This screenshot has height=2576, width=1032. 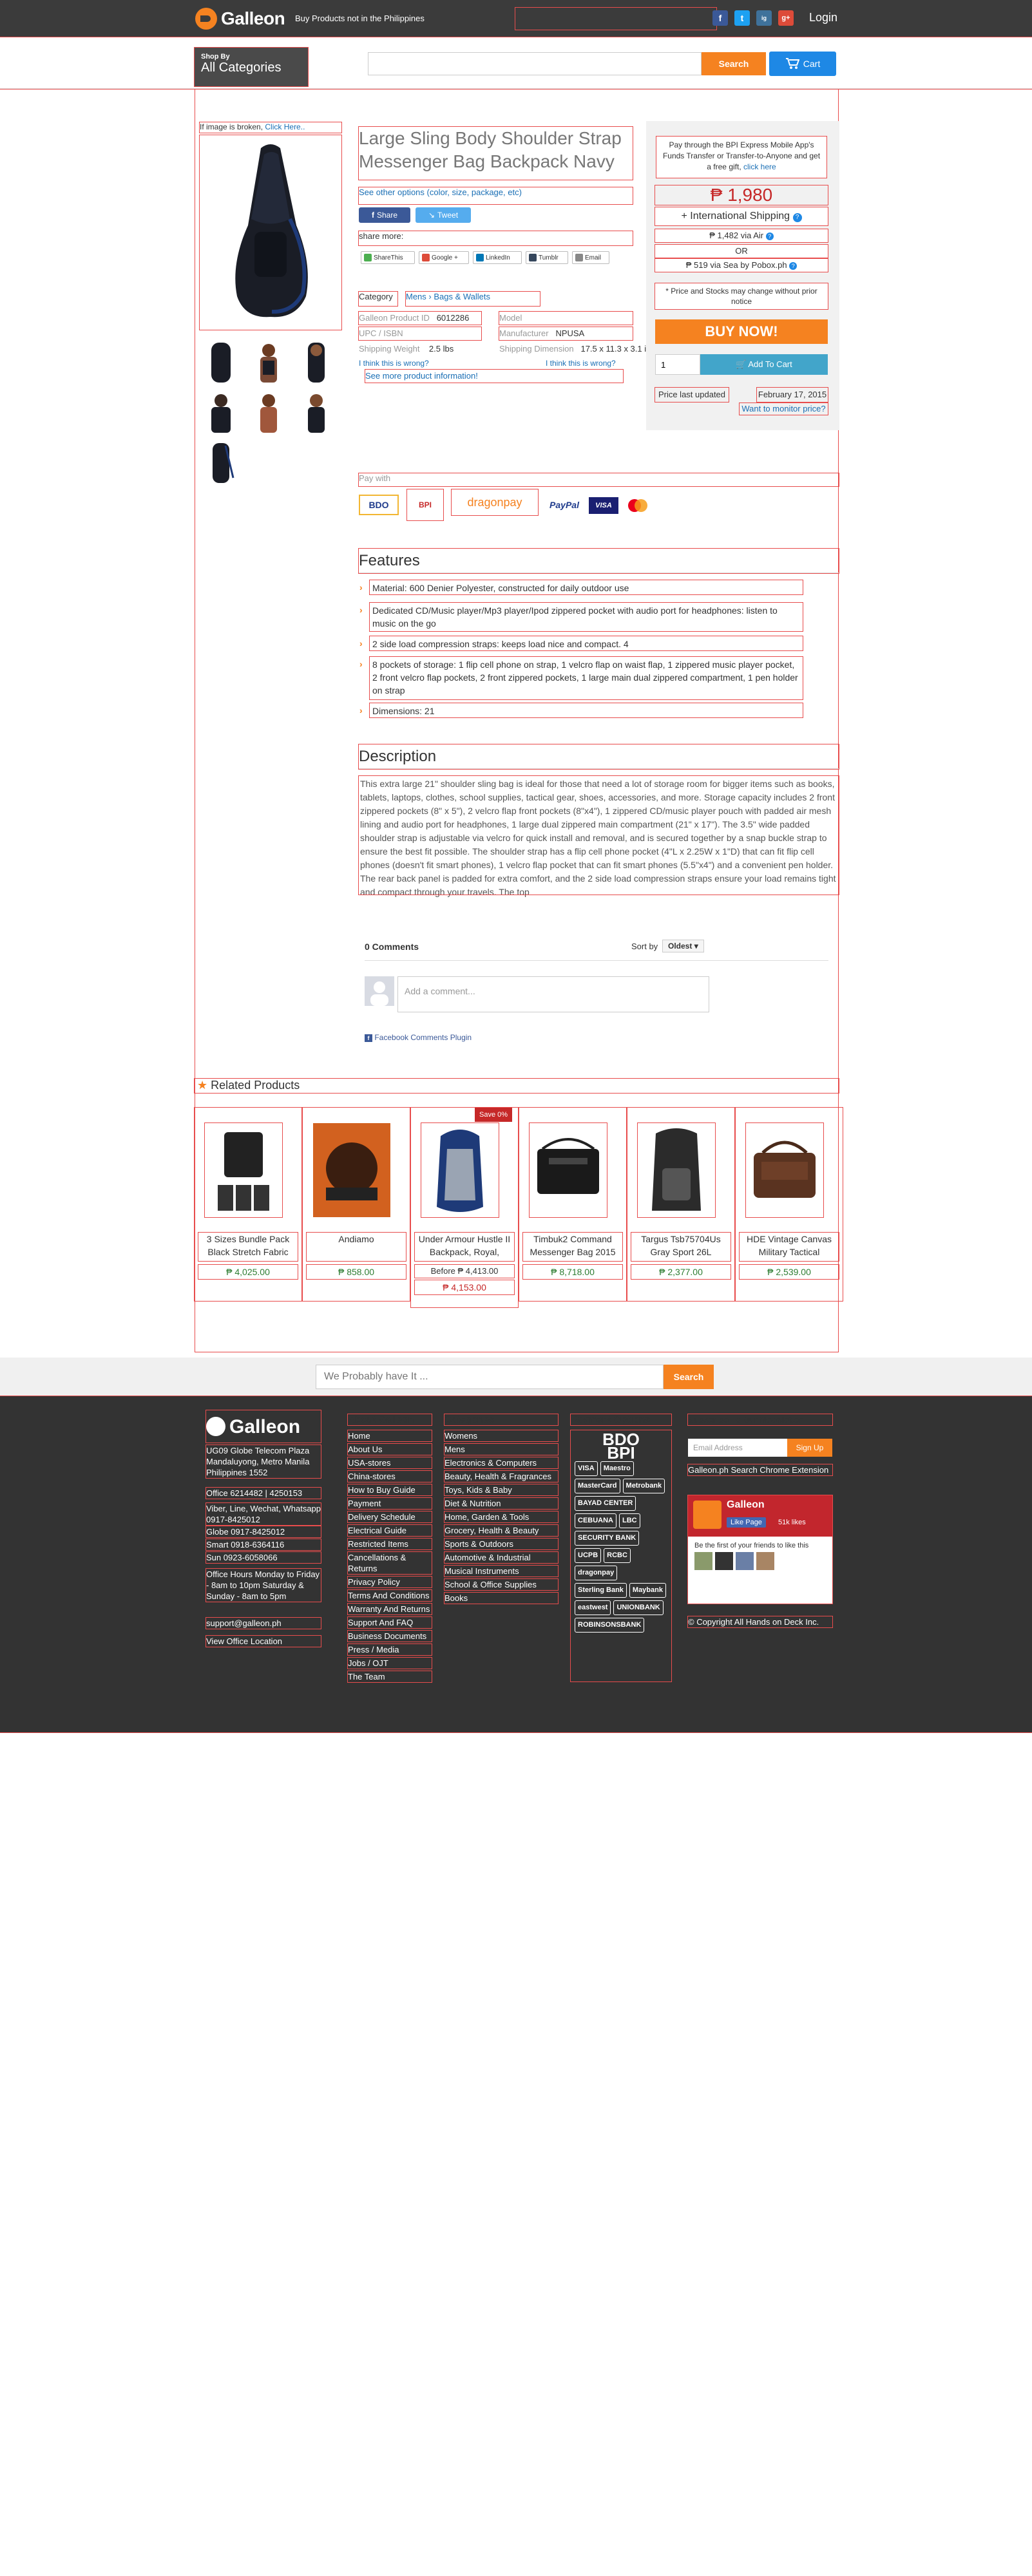 What do you see at coordinates (392, 947) in the screenshot?
I see `comments-count: 0 Comments` at bounding box center [392, 947].